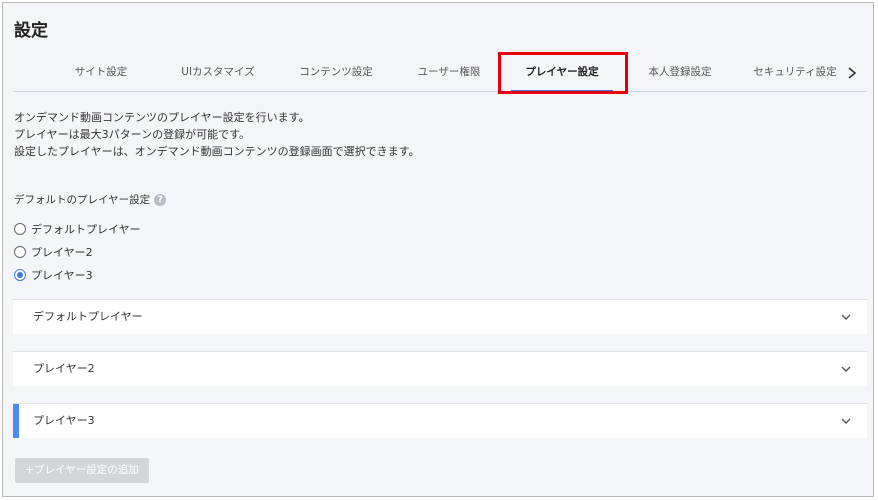 This screenshot has width=878, height=501. I want to click on tab-identity-registration: 本人登録設定, so click(680, 72).